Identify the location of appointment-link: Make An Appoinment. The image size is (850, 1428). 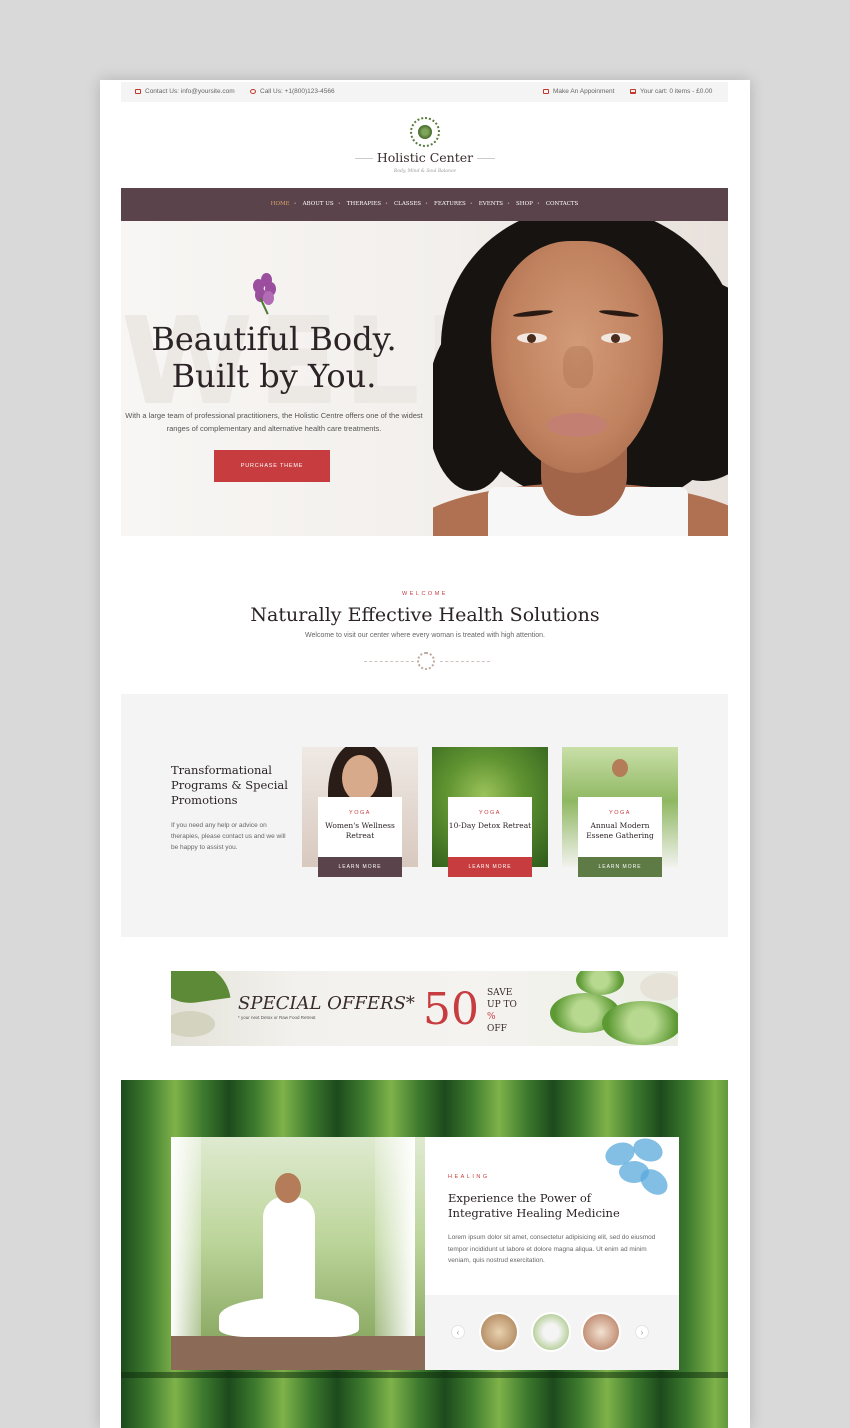
(578, 91).